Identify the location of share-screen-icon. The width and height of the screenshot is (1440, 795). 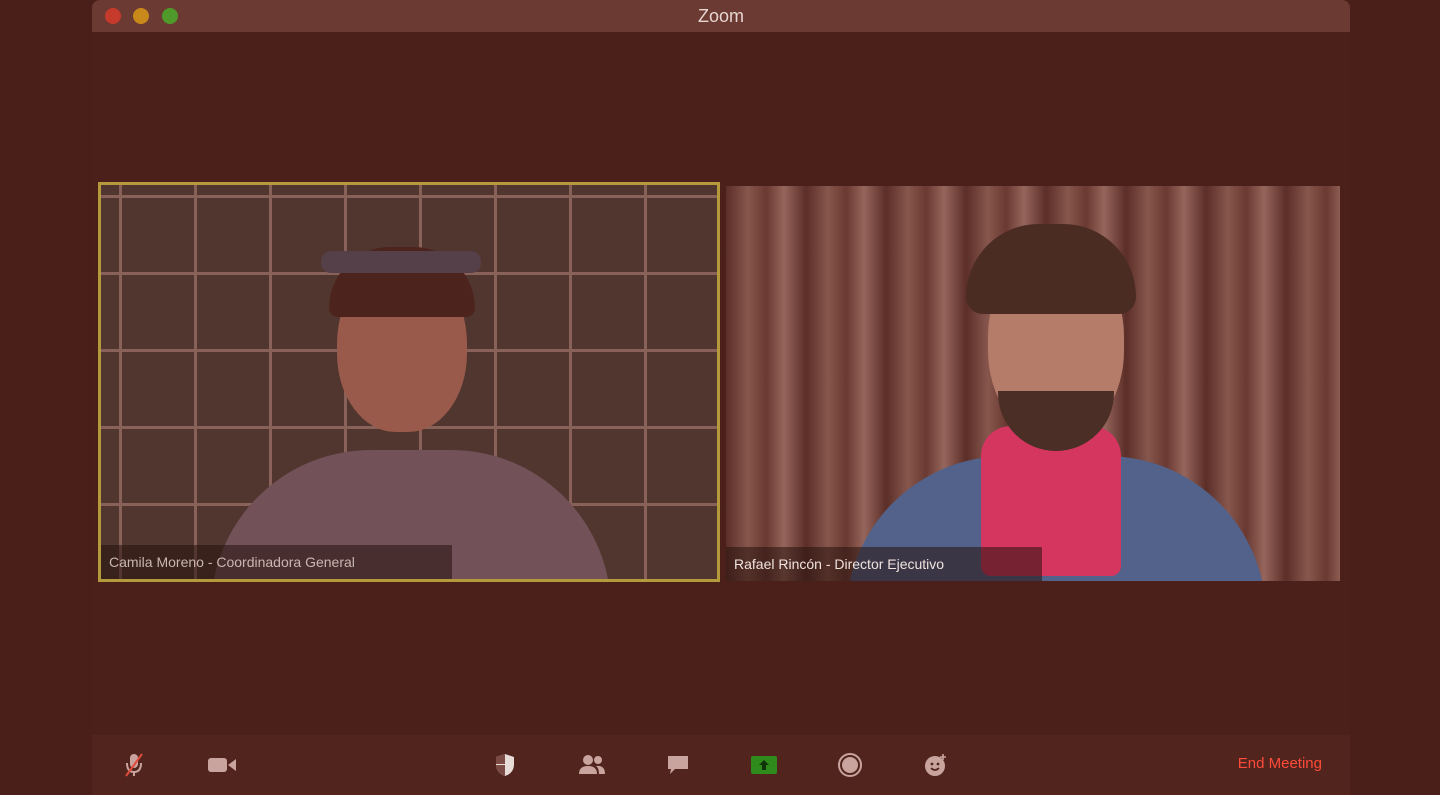
(764, 765).